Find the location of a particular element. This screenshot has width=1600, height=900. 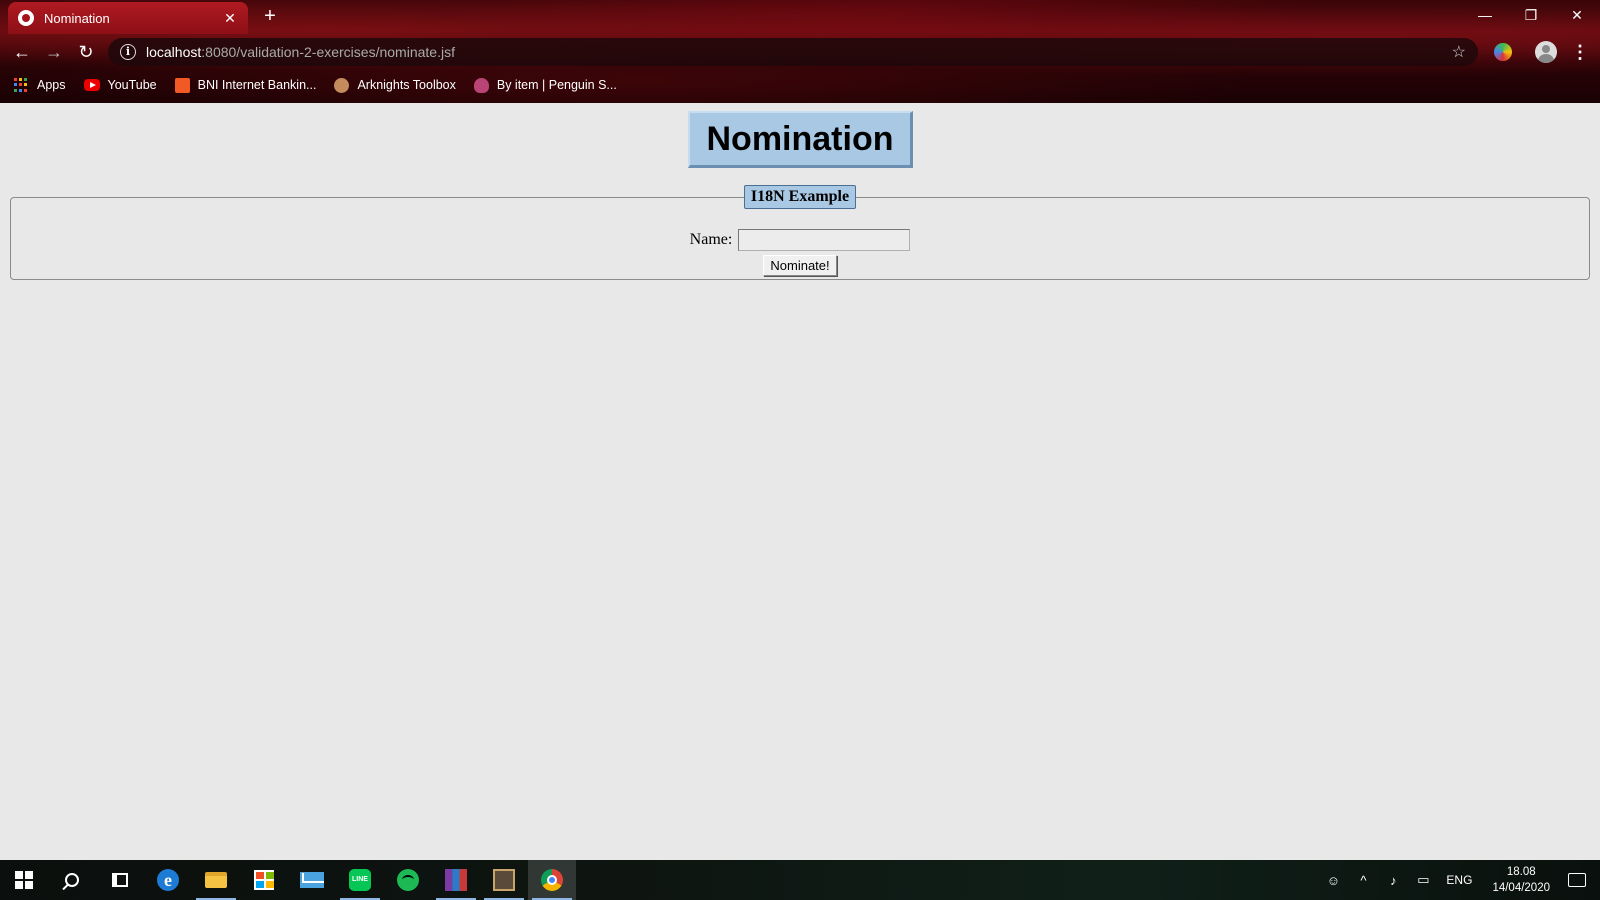

start-button is located at coordinates (24, 880).